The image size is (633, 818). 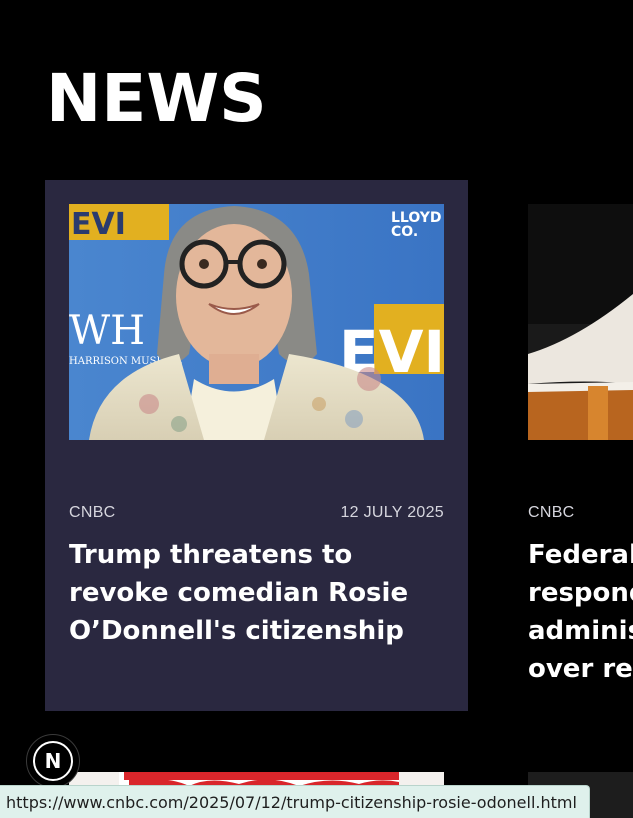 I want to click on nextjs-dev-badge: N, so click(x=53, y=761).